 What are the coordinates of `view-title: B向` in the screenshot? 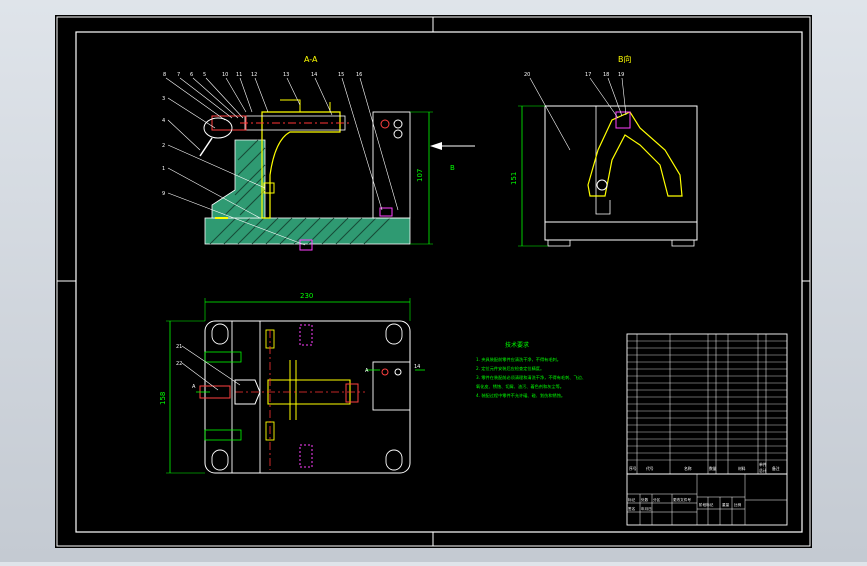 It's located at (625, 59).